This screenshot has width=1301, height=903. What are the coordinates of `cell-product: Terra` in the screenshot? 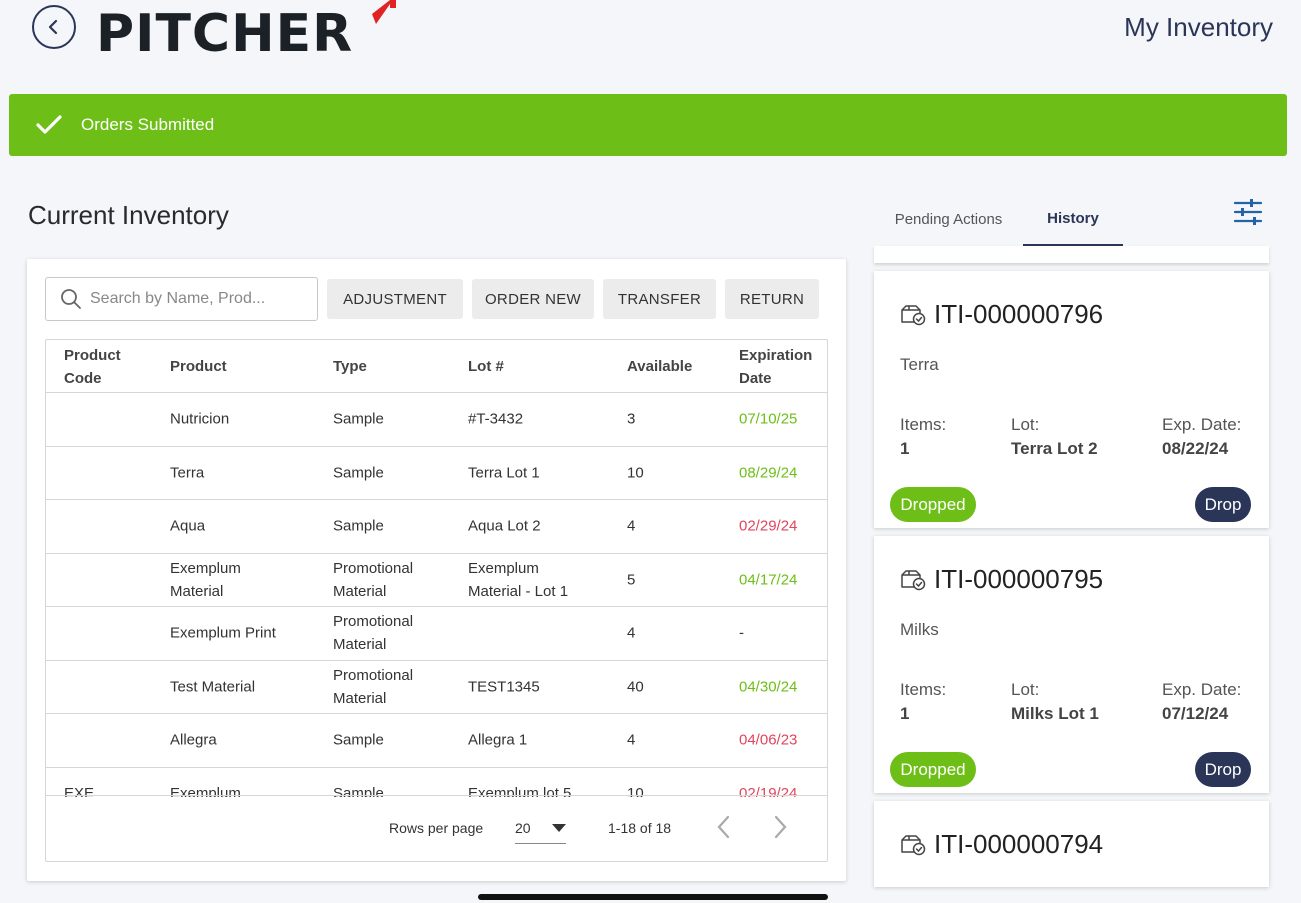 It's located at (187, 472).